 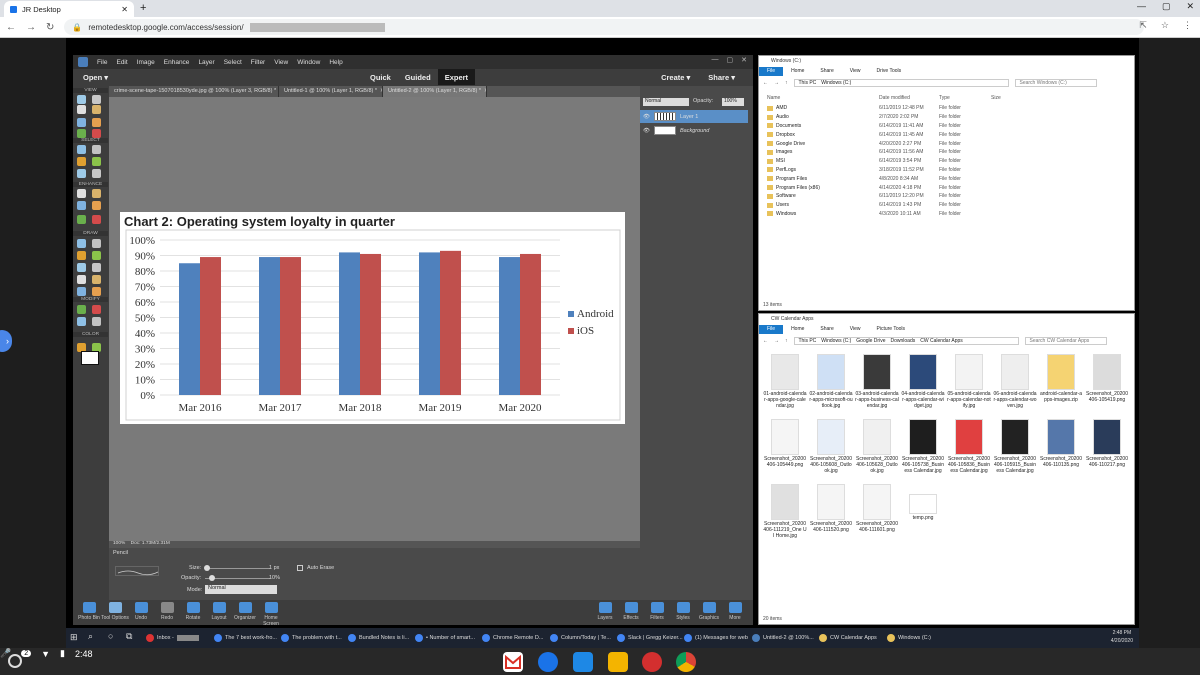 What do you see at coordinates (836, 83) in the screenshot?
I see `path-segment: Windows (C:)` at bounding box center [836, 83].